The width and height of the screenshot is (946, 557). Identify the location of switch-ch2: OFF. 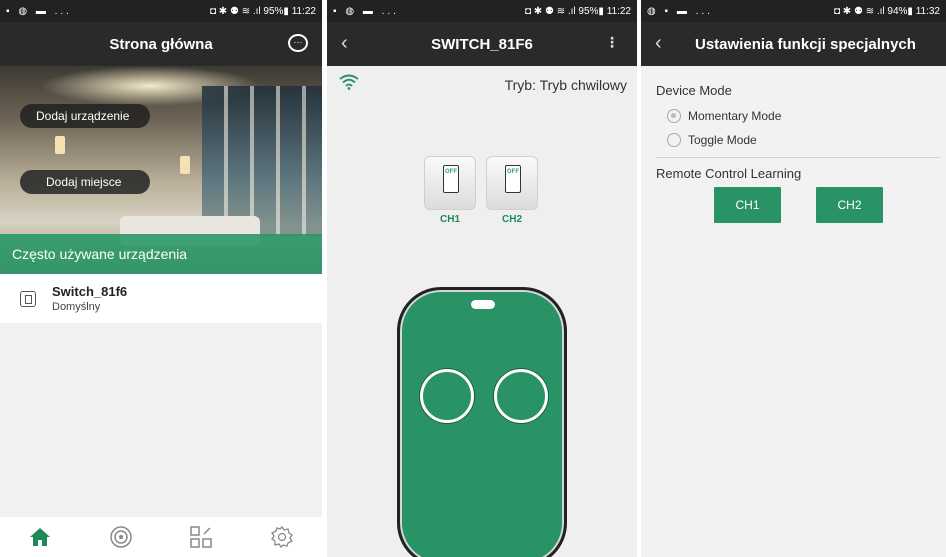
(512, 183).